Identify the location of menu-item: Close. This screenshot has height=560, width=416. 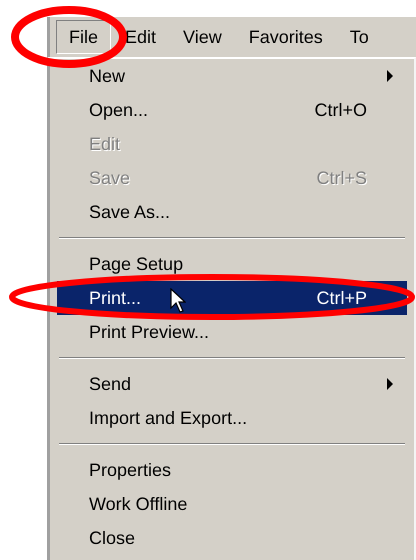
(232, 538).